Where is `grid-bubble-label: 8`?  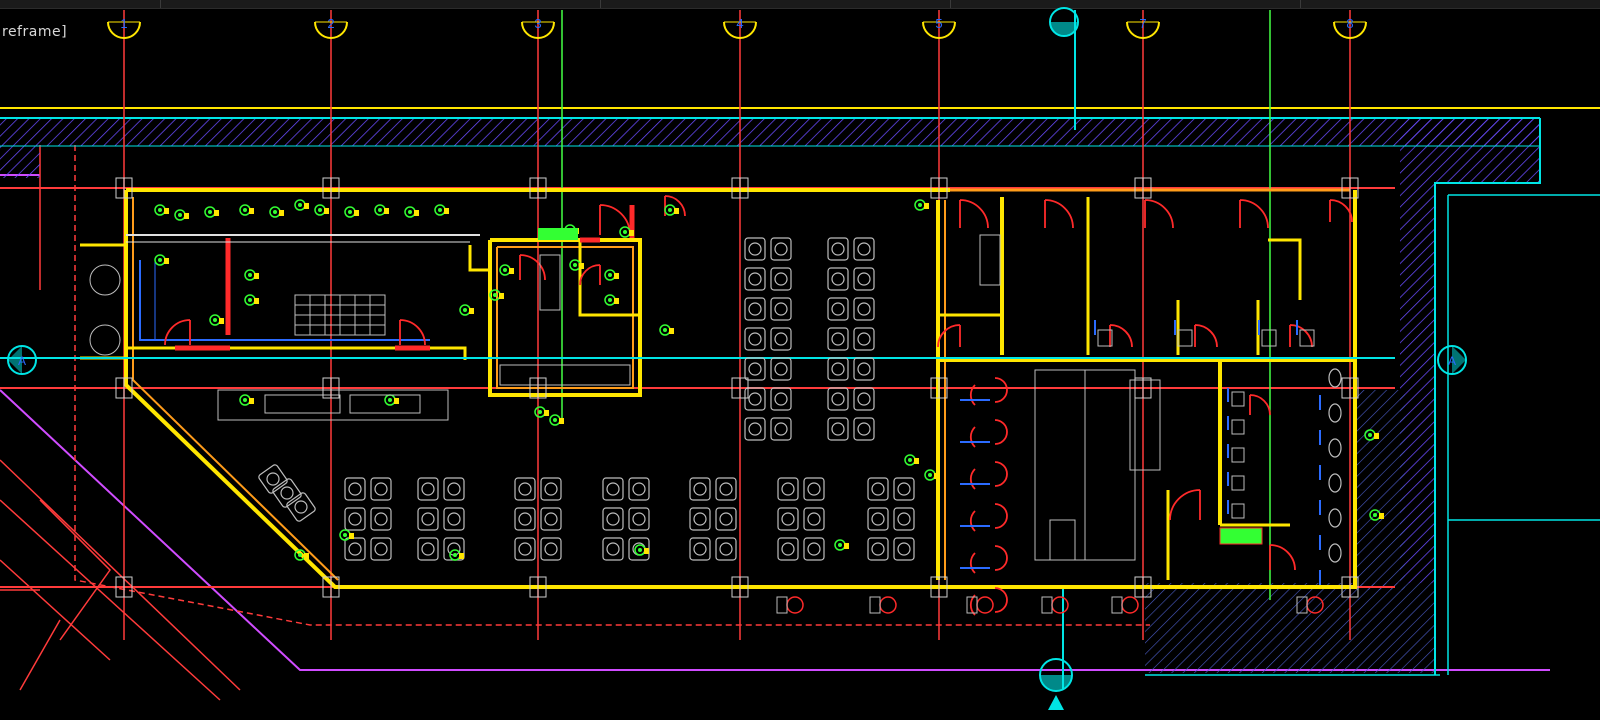 grid-bubble-label: 8 is located at coordinates (1349, 23).